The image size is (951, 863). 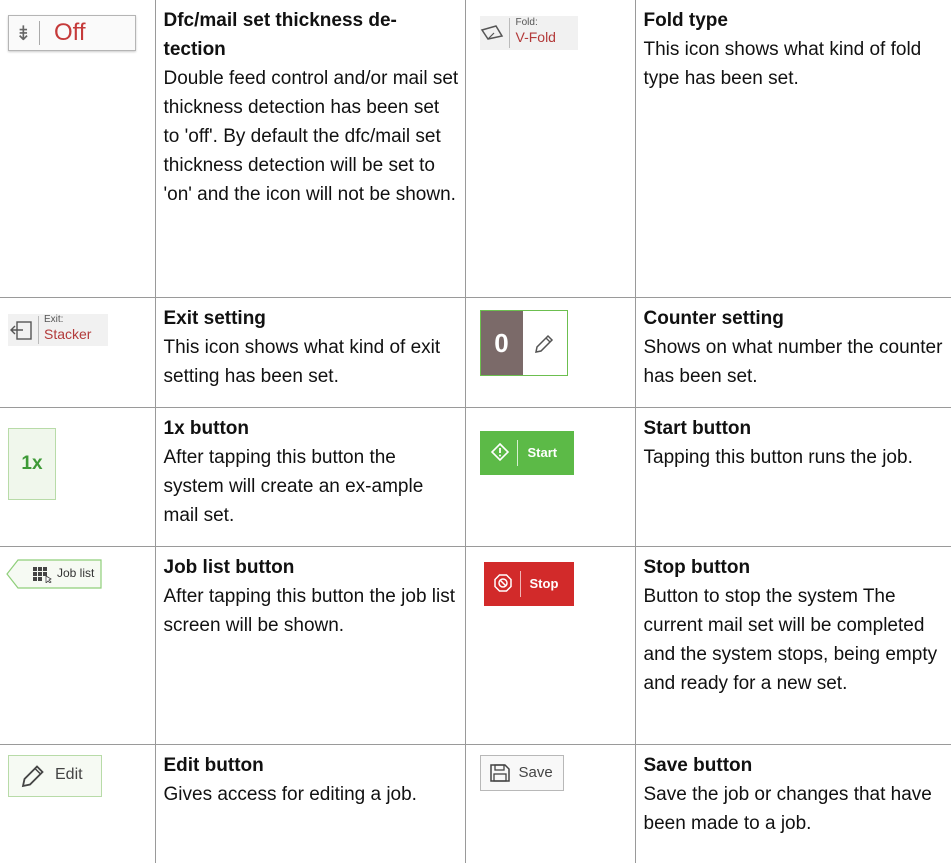 I want to click on save-label: Save, so click(x=535, y=772).